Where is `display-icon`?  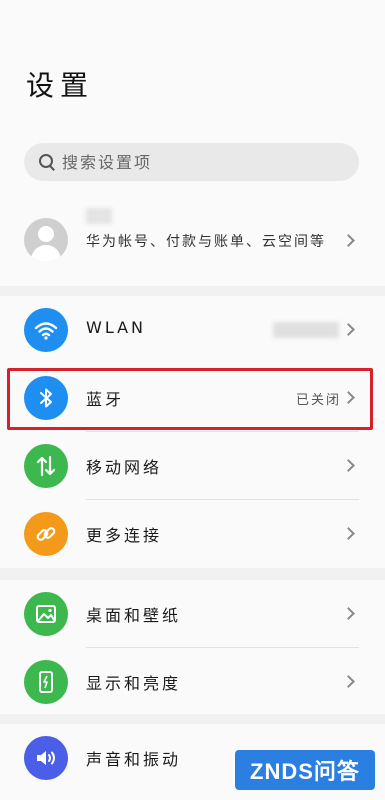
display-icon is located at coordinates (46, 682).